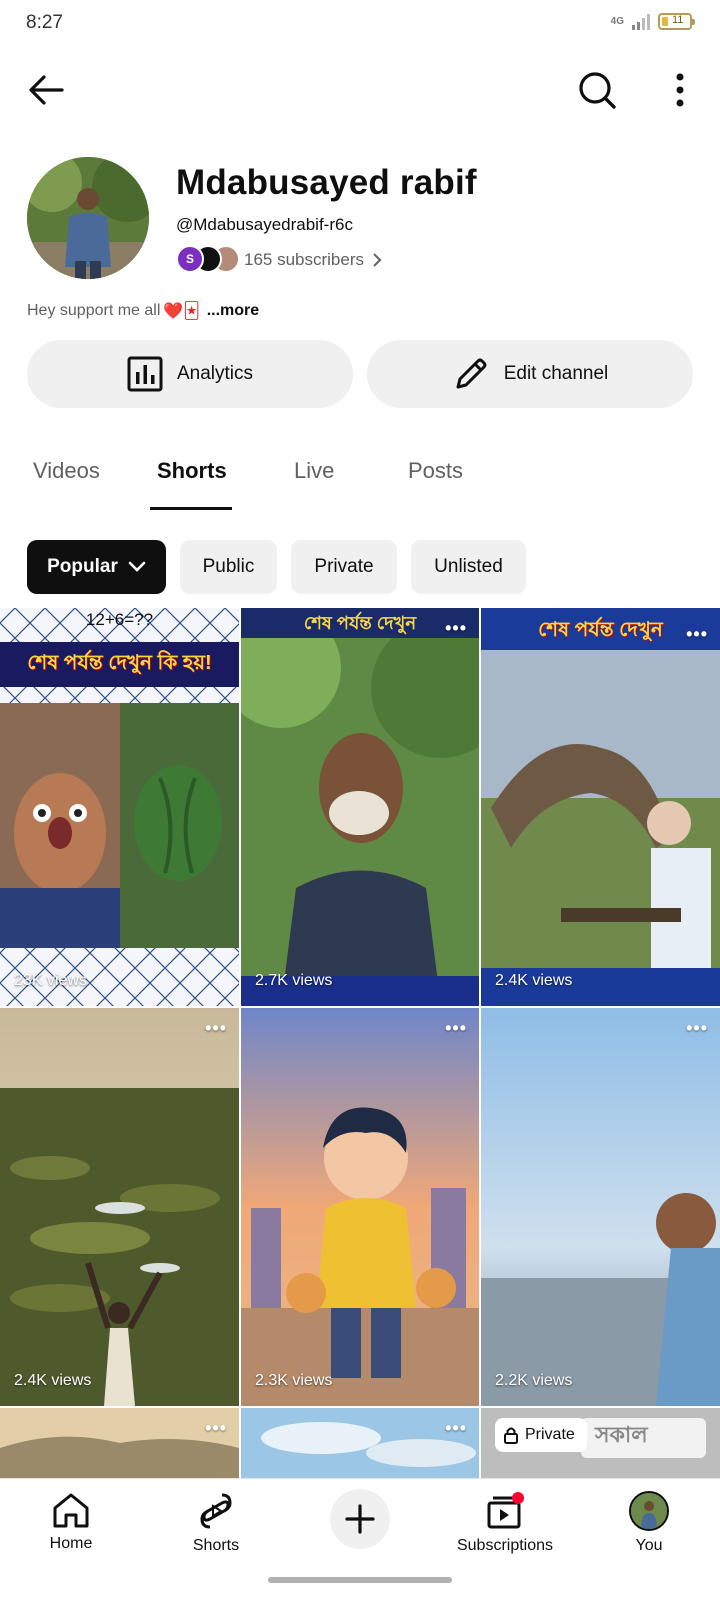 The width and height of the screenshot is (720, 1600). What do you see at coordinates (556, 373) in the screenshot?
I see `edit-channel-label: Edit channel` at bounding box center [556, 373].